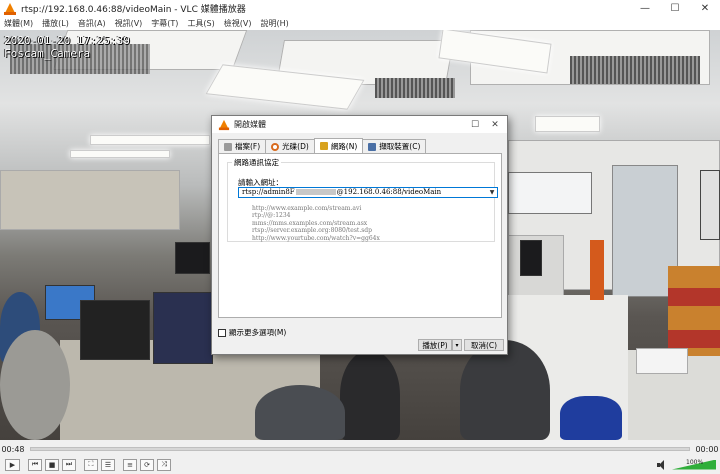  Describe the element at coordinates (707, 449) in the screenshot. I see `time-total: 00:00` at that location.